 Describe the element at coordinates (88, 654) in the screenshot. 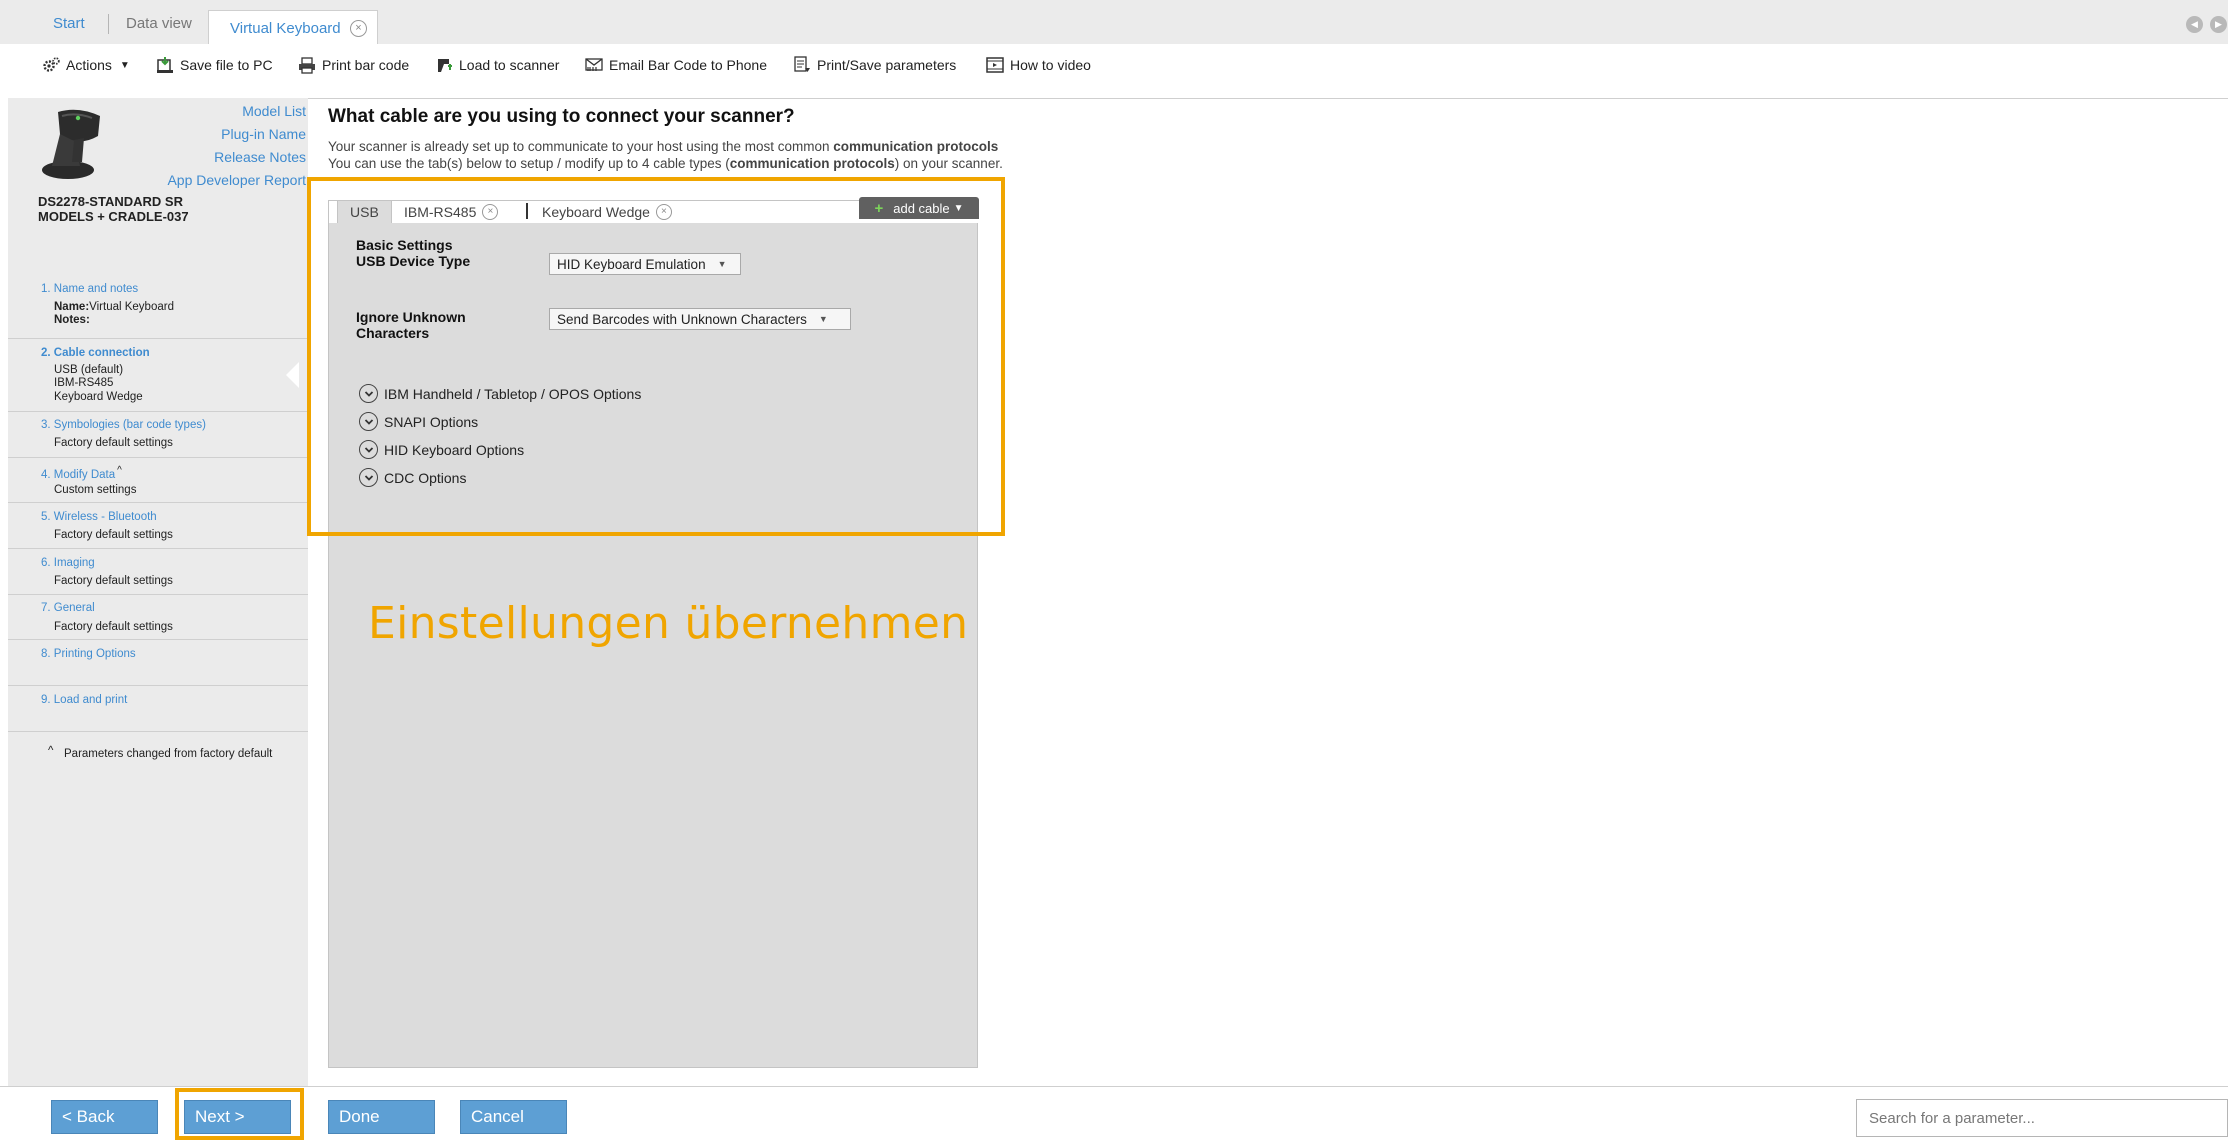

I see `step-title: 8. Printing Options` at that location.